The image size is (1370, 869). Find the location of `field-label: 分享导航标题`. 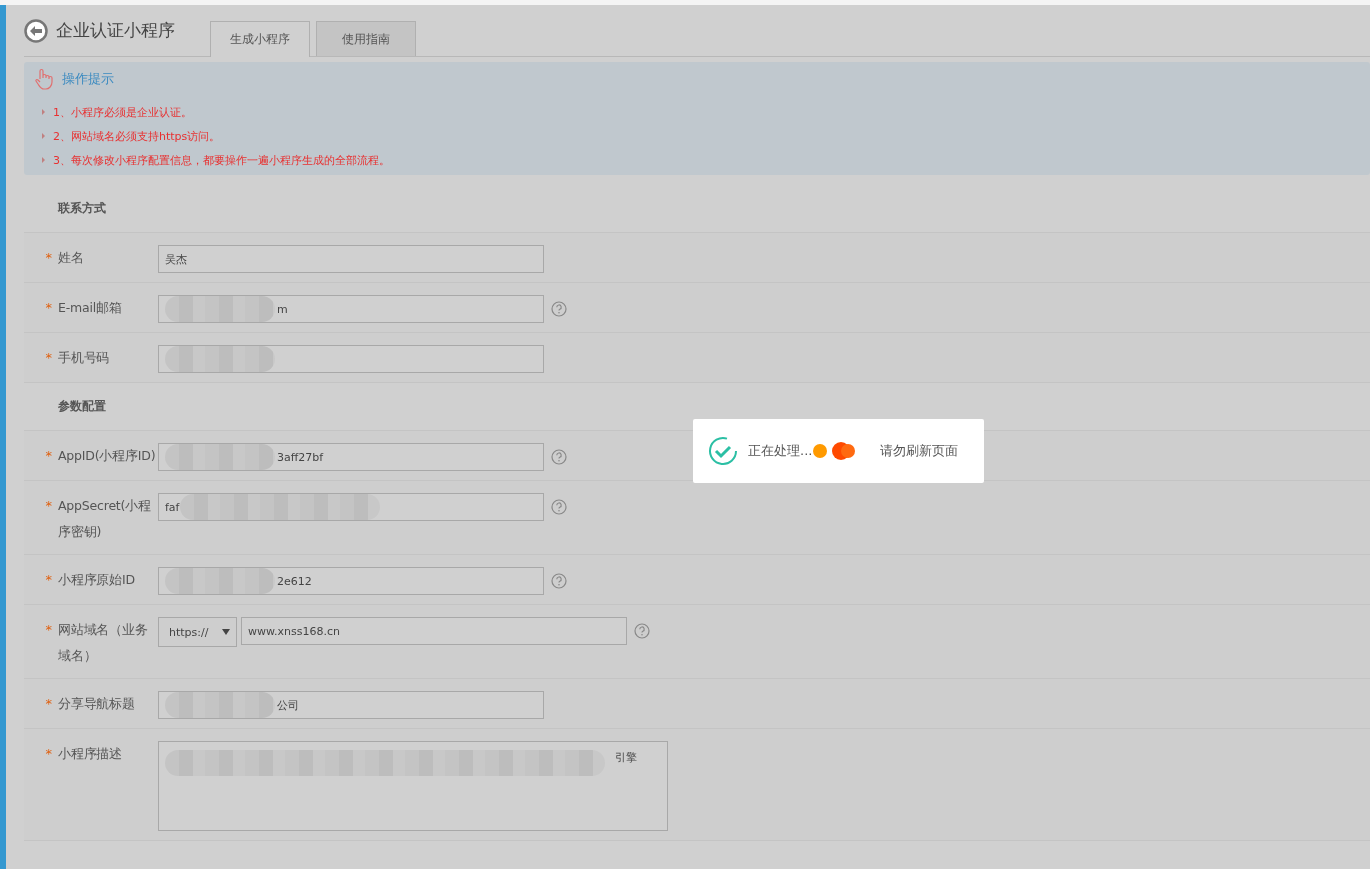

field-label: 分享导航标题 is located at coordinates (97, 704).